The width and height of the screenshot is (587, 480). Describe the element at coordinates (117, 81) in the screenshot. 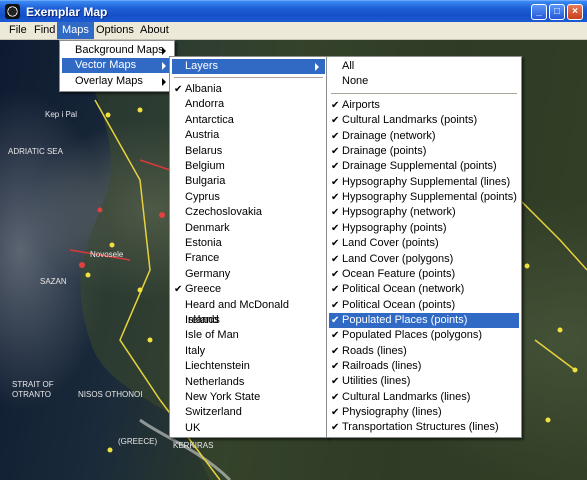

I see `menu-overlay-maps: Overlay Maps` at that location.